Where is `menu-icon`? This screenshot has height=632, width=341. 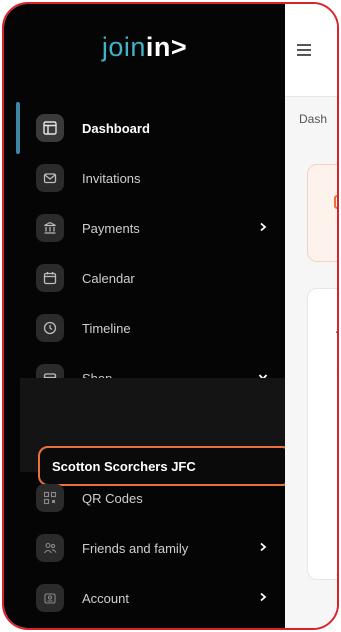 menu-icon is located at coordinates (304, 51).